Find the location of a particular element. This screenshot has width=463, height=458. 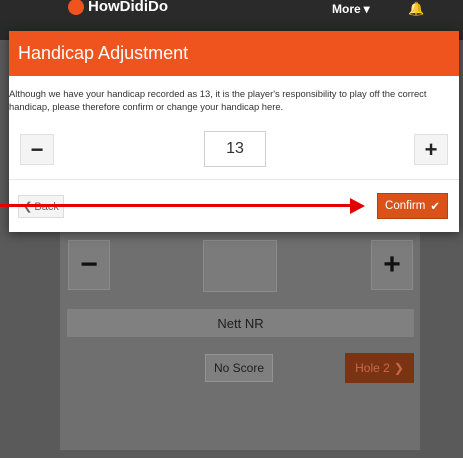

handicap-increment-button: + is located at coordinates (431, 149).